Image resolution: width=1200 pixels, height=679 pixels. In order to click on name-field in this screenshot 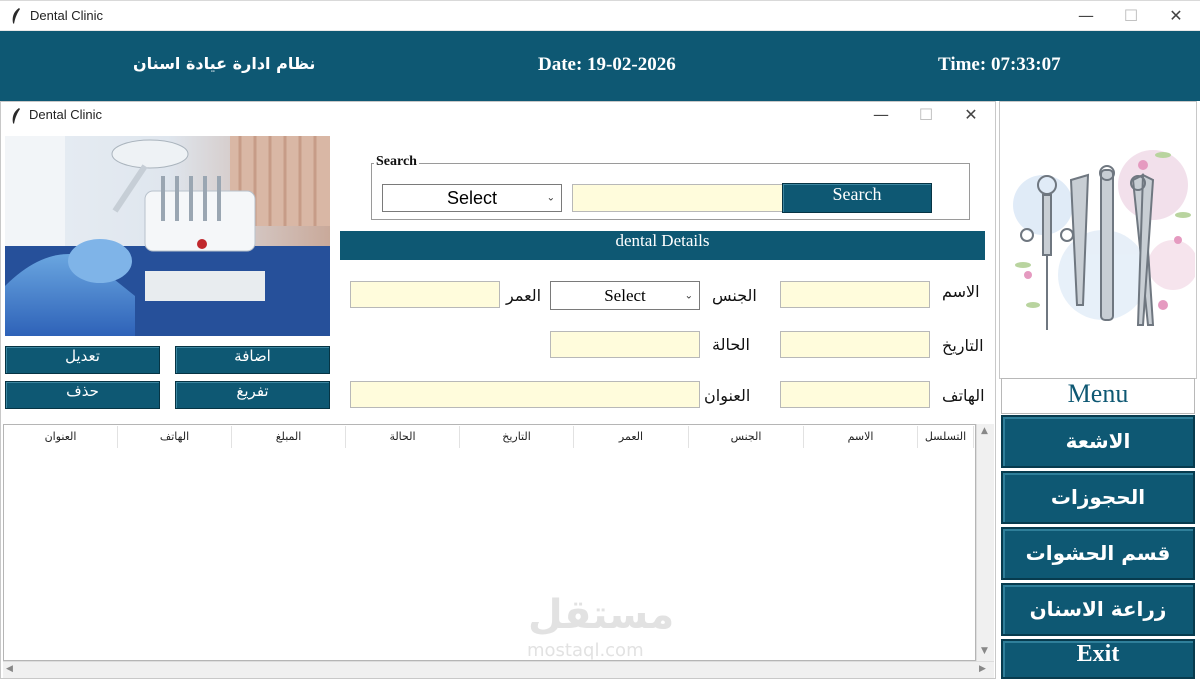, I will do `click(855, 294)`.